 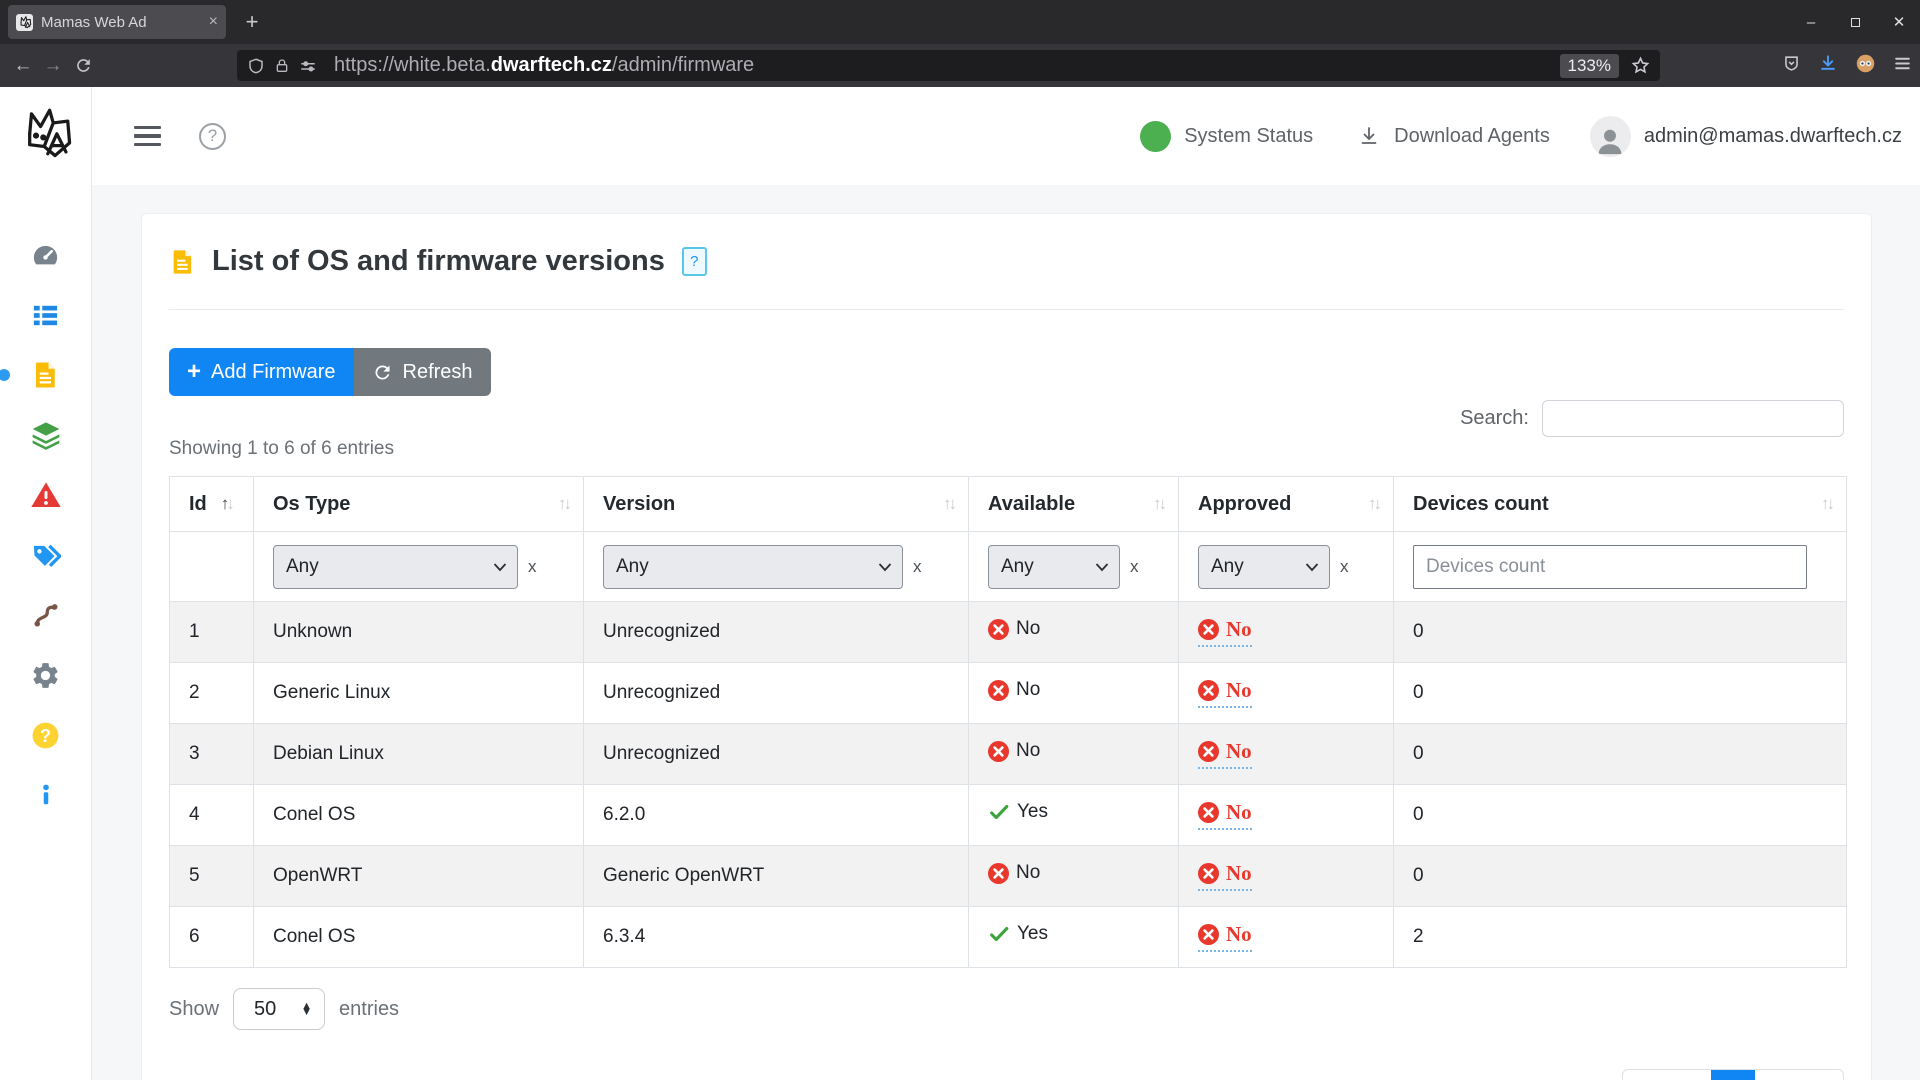 What do you see at coordinates (694, 261) in the screenshot?
I see `title-help-icon: ?` at bounding box center [694, 261].